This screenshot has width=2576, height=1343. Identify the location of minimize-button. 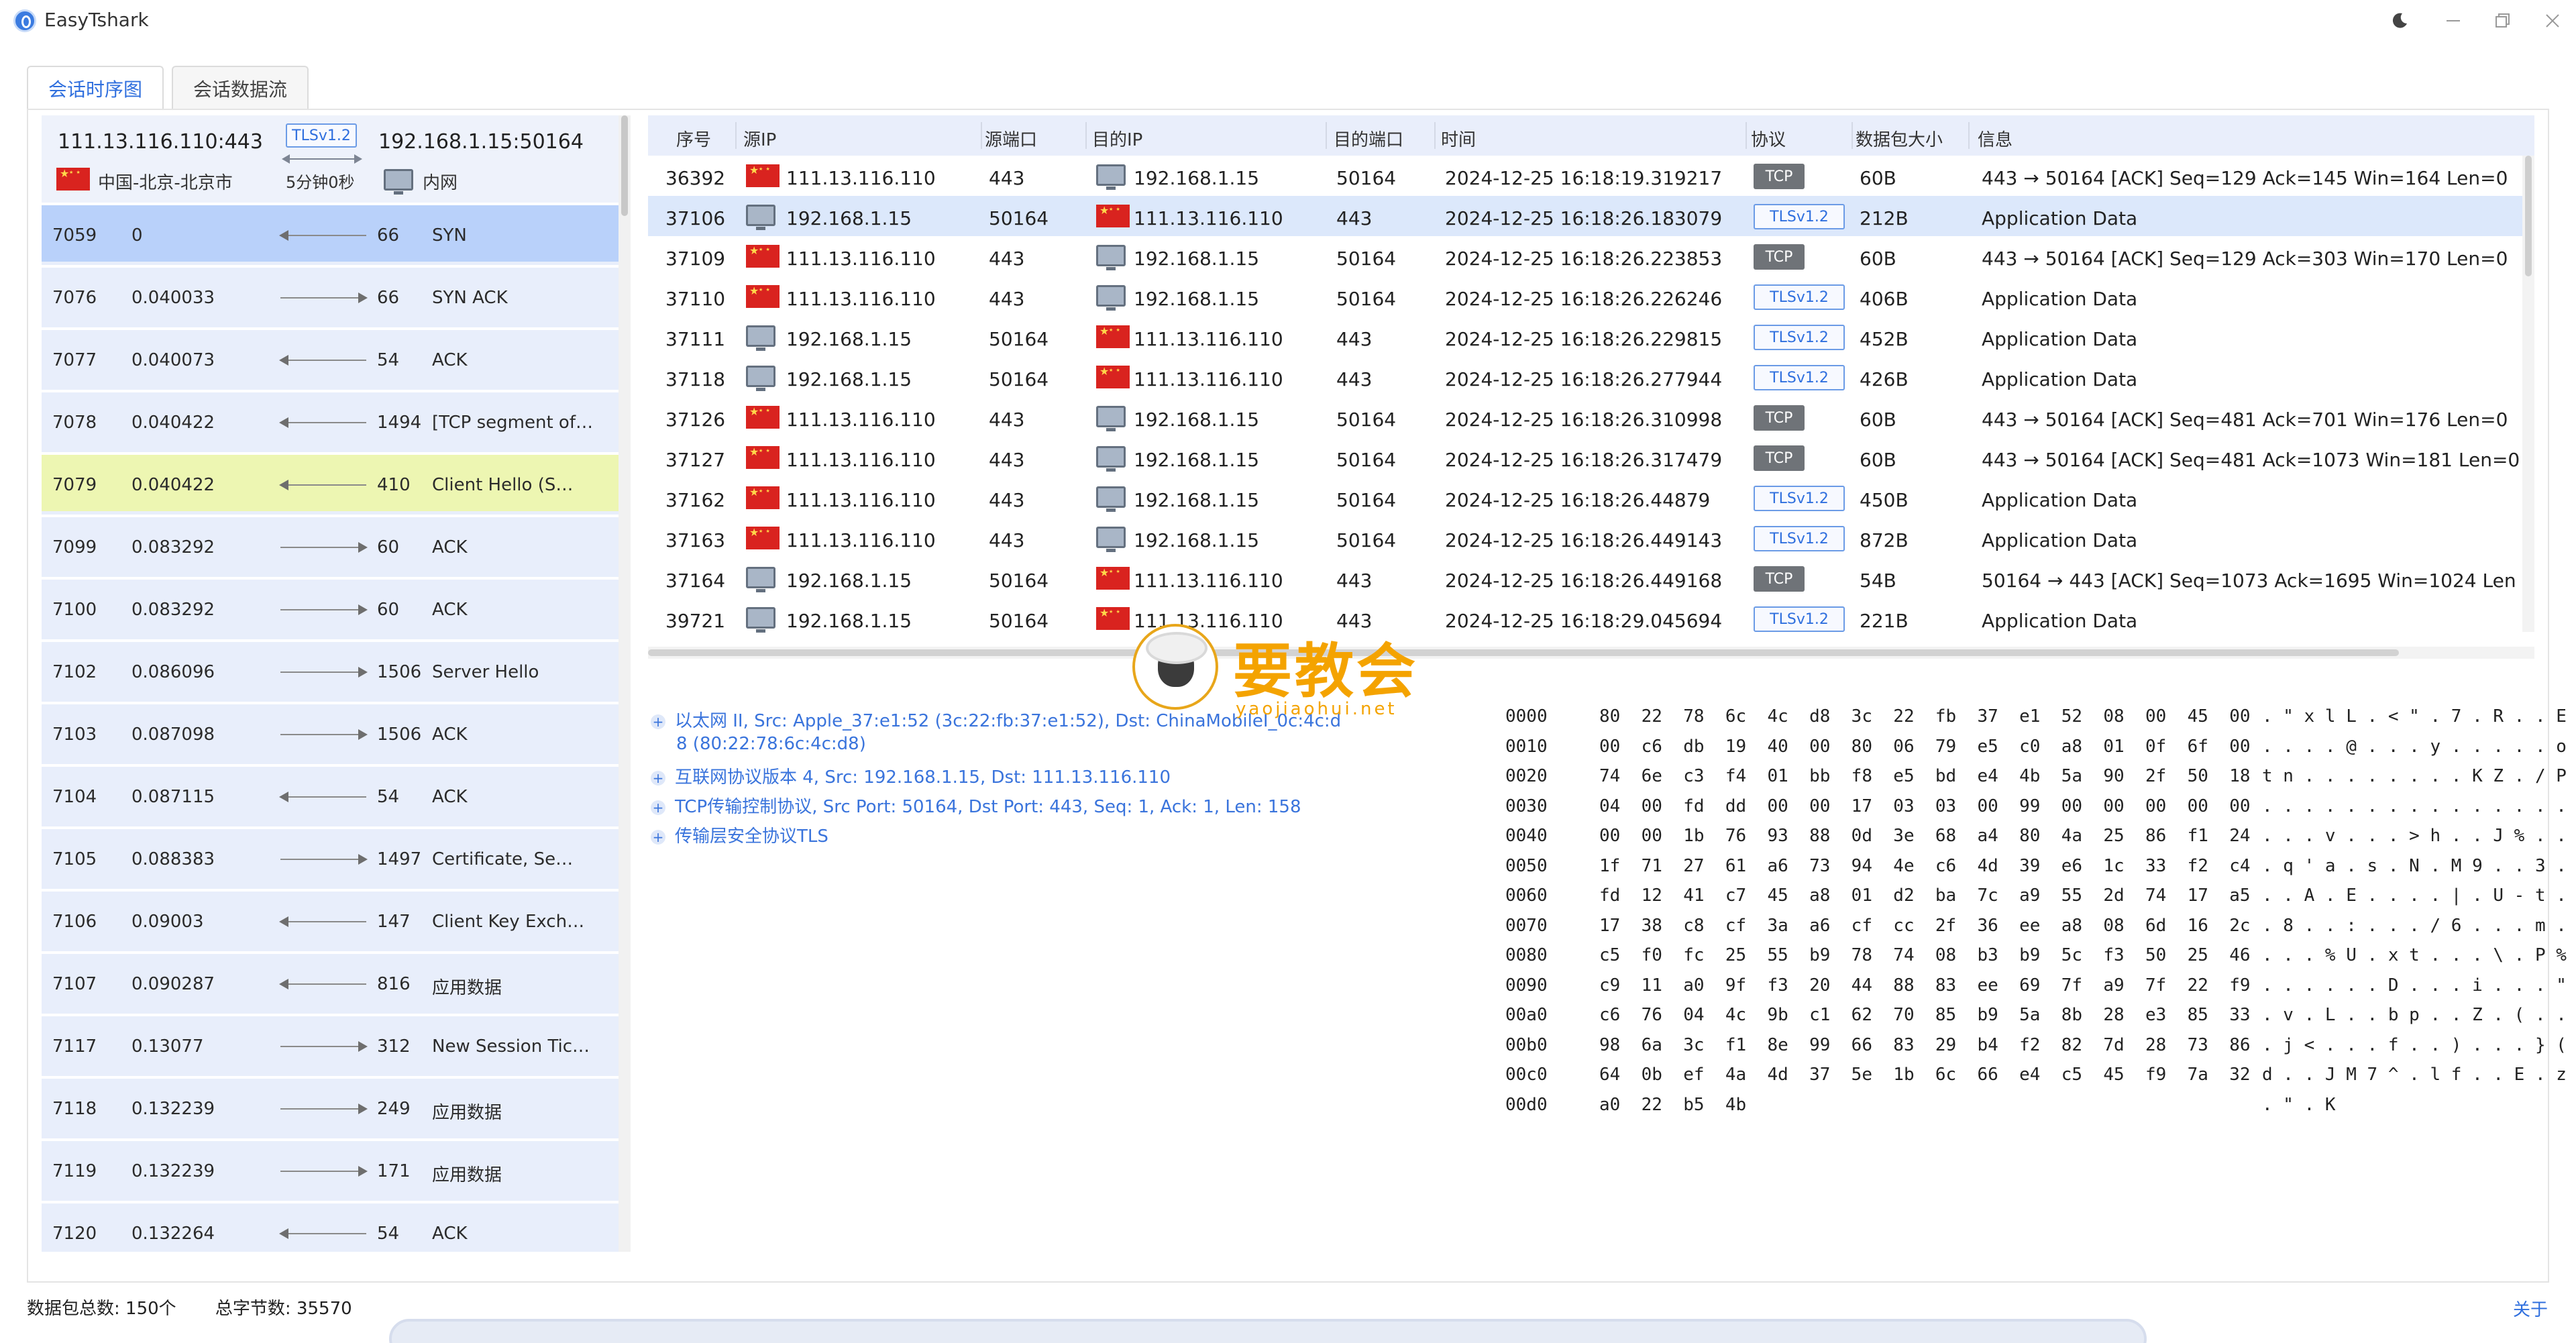
(2453, 21).